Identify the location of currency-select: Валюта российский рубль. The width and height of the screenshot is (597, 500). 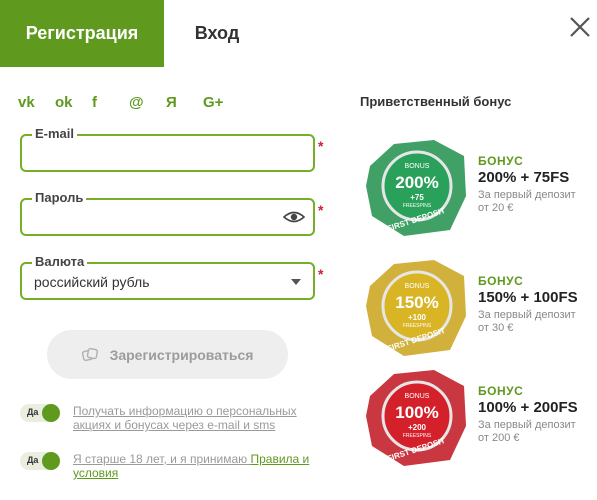
(167, 277).